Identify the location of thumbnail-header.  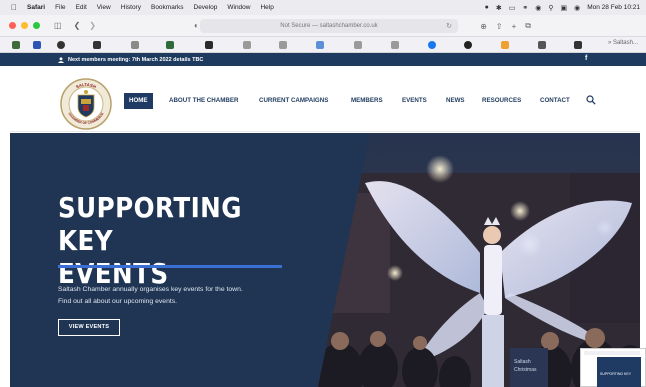
(612, 353).